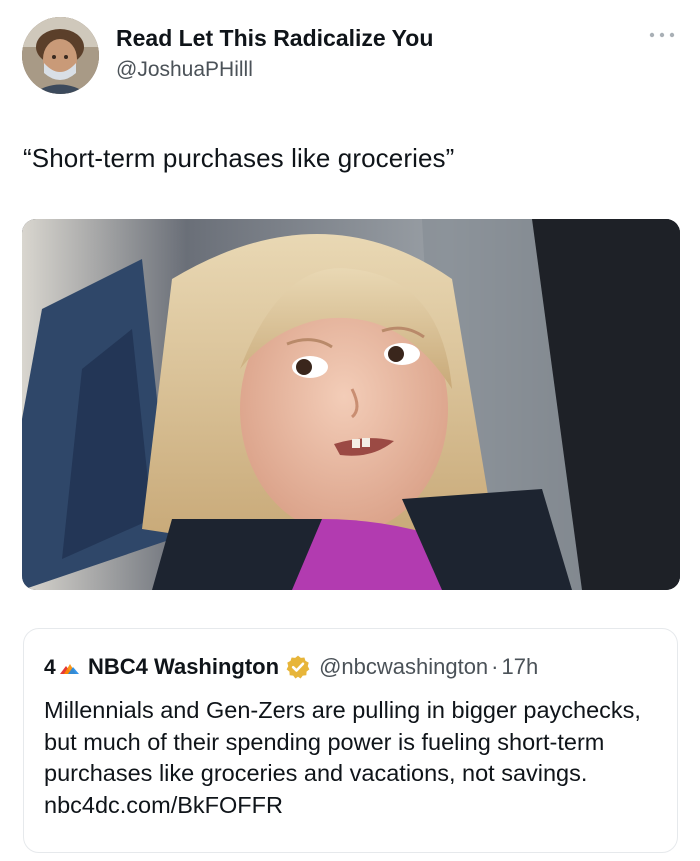 The width and height of the screenshot is (700, 861). I want to click on author-display-name: Read Let This Radicalize You, so click(274, 38).